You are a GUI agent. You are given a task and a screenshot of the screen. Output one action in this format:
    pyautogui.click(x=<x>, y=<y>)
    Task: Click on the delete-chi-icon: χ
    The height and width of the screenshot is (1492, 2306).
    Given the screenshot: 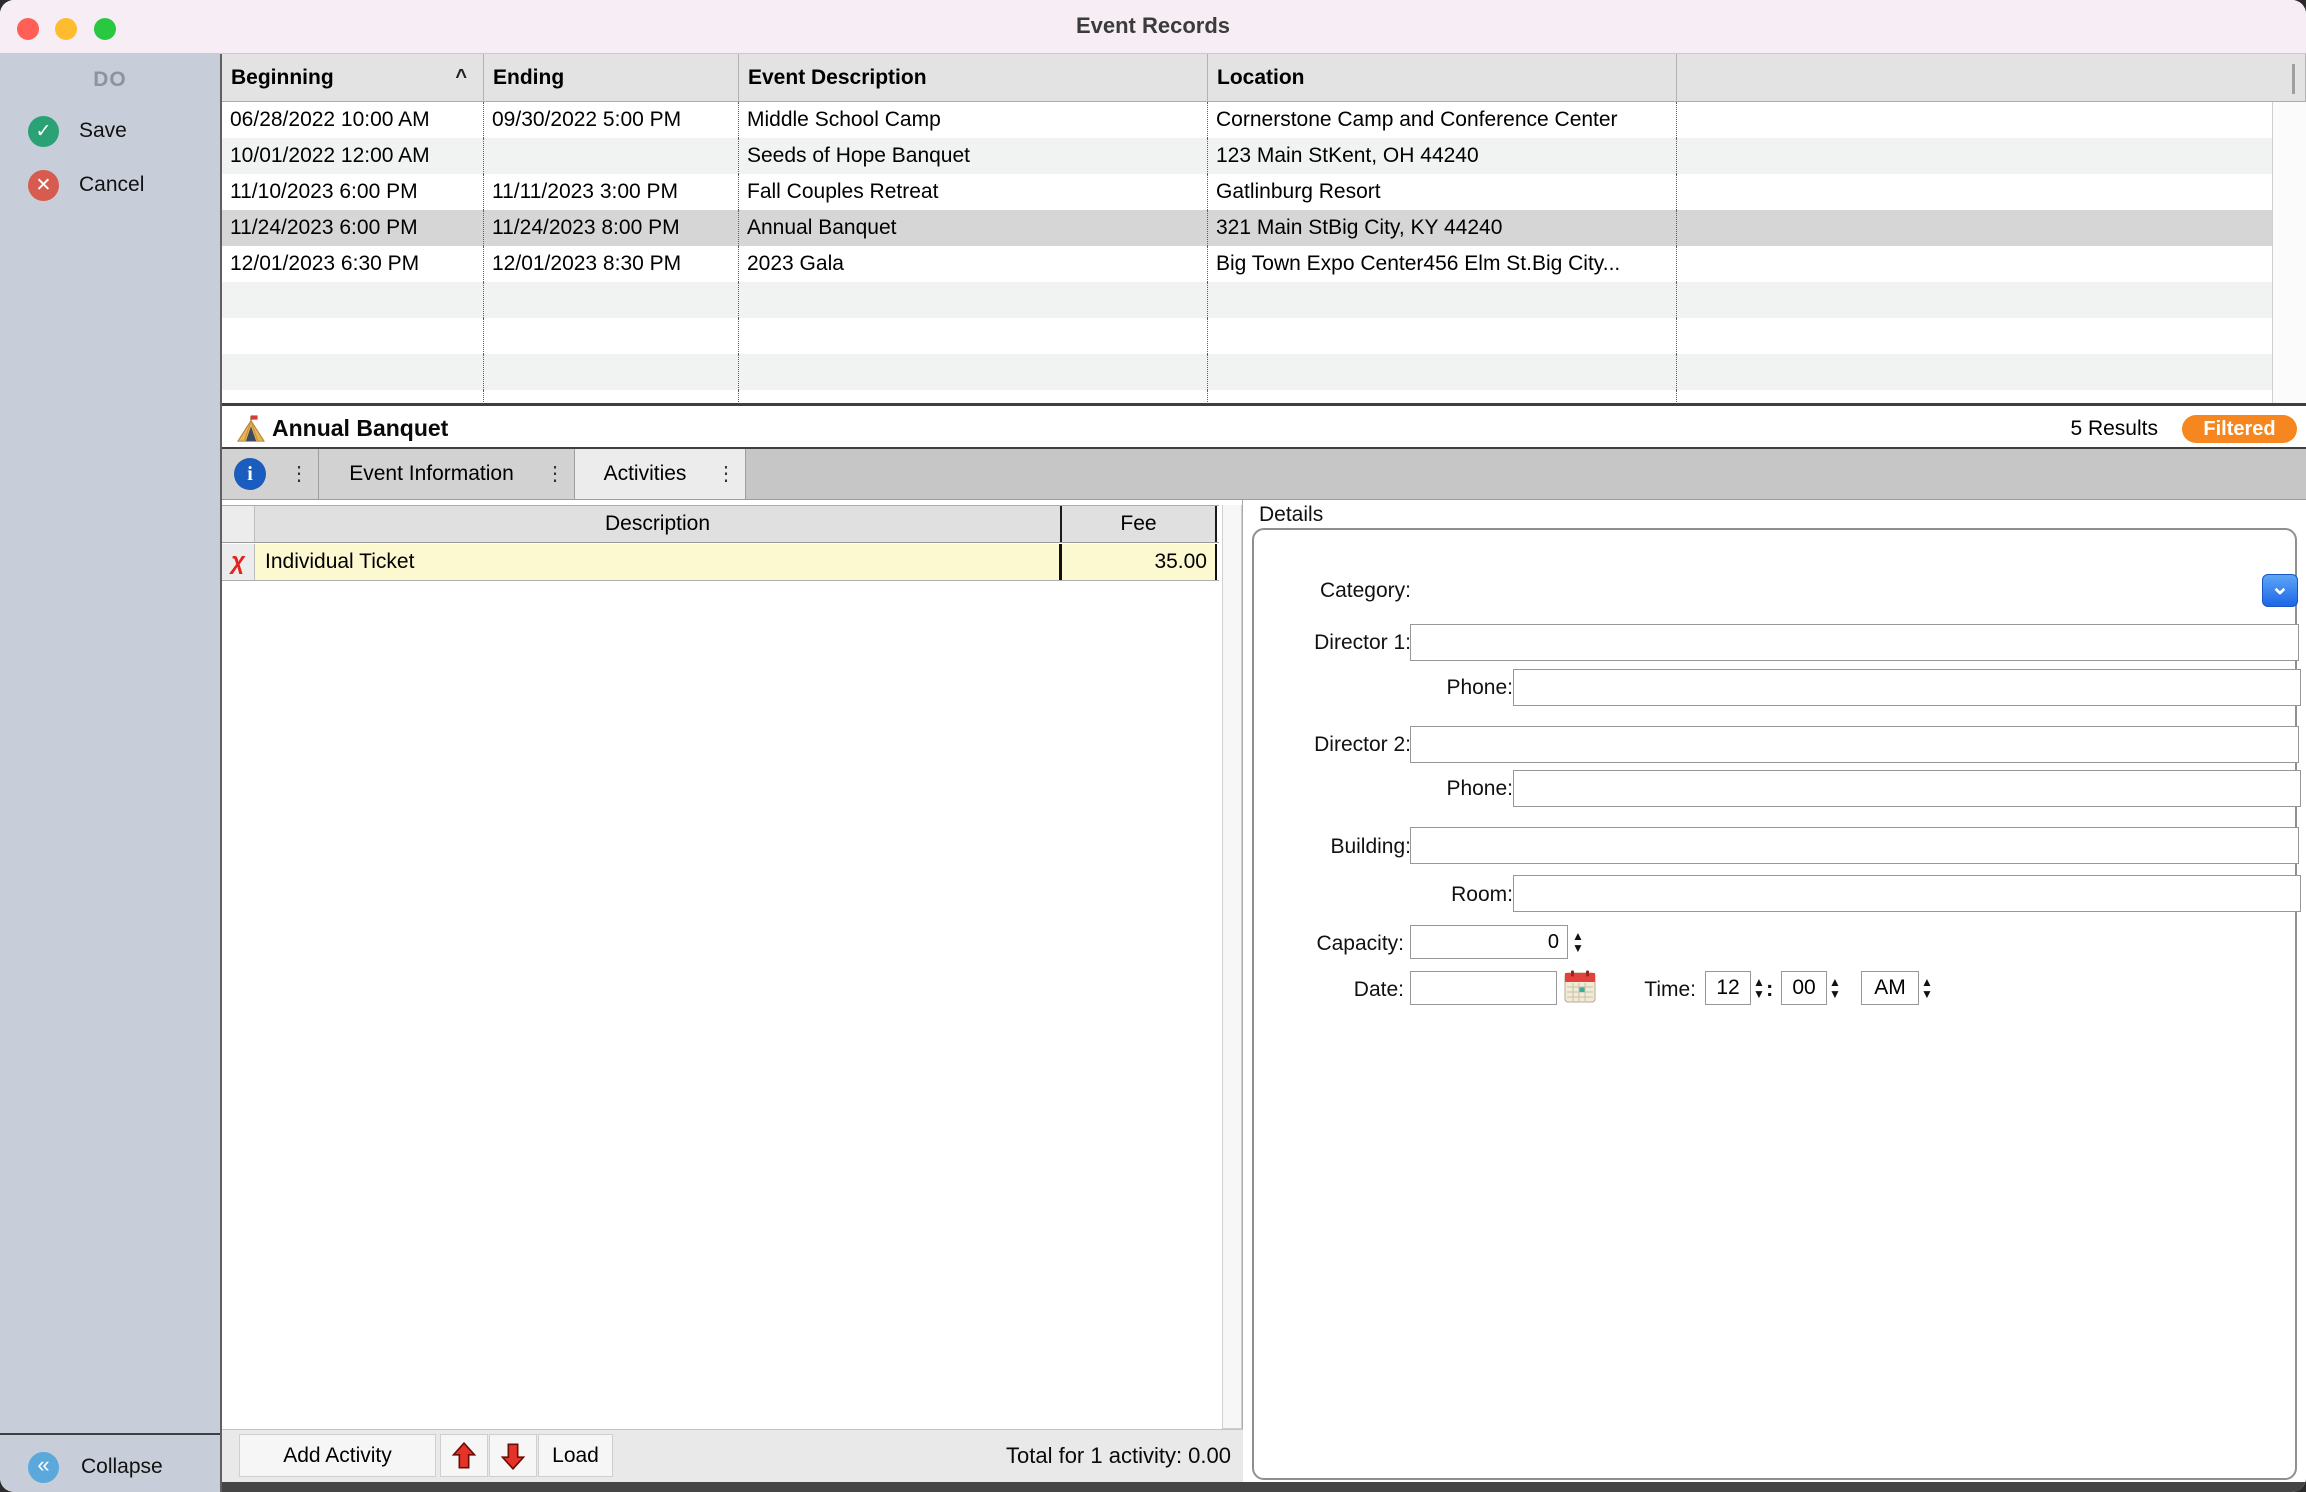 What is the action you would take?
    pyautogui.click(x=238, y=561)
    